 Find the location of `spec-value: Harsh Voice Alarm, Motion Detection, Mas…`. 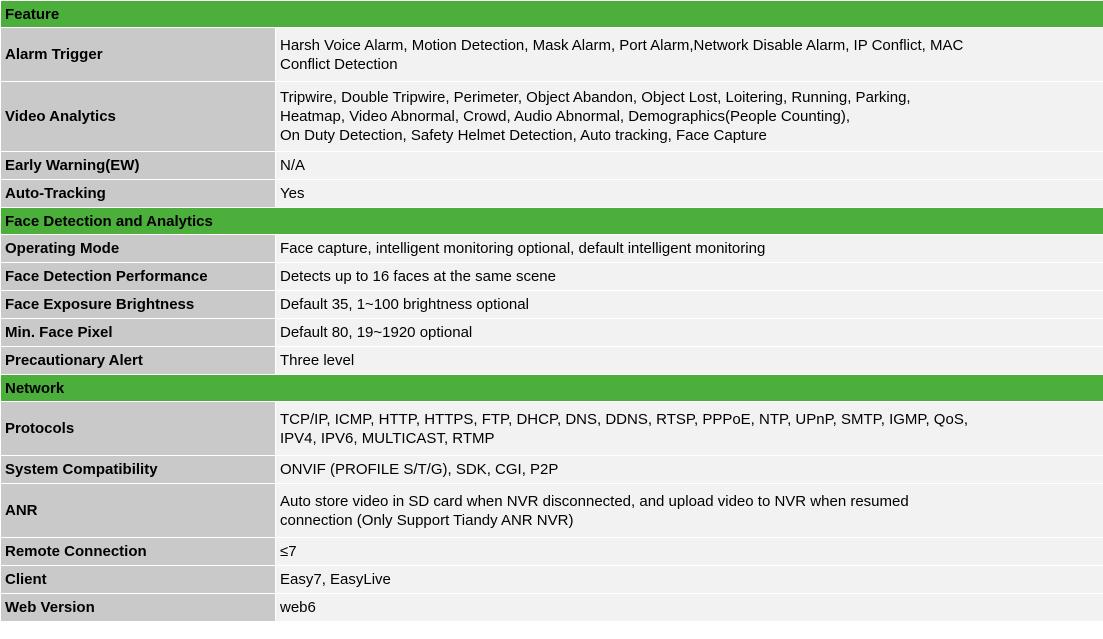

spec-value: Harsh Voice Alarm, Motion Detection, Mas… is located at coordinates (689, 54).